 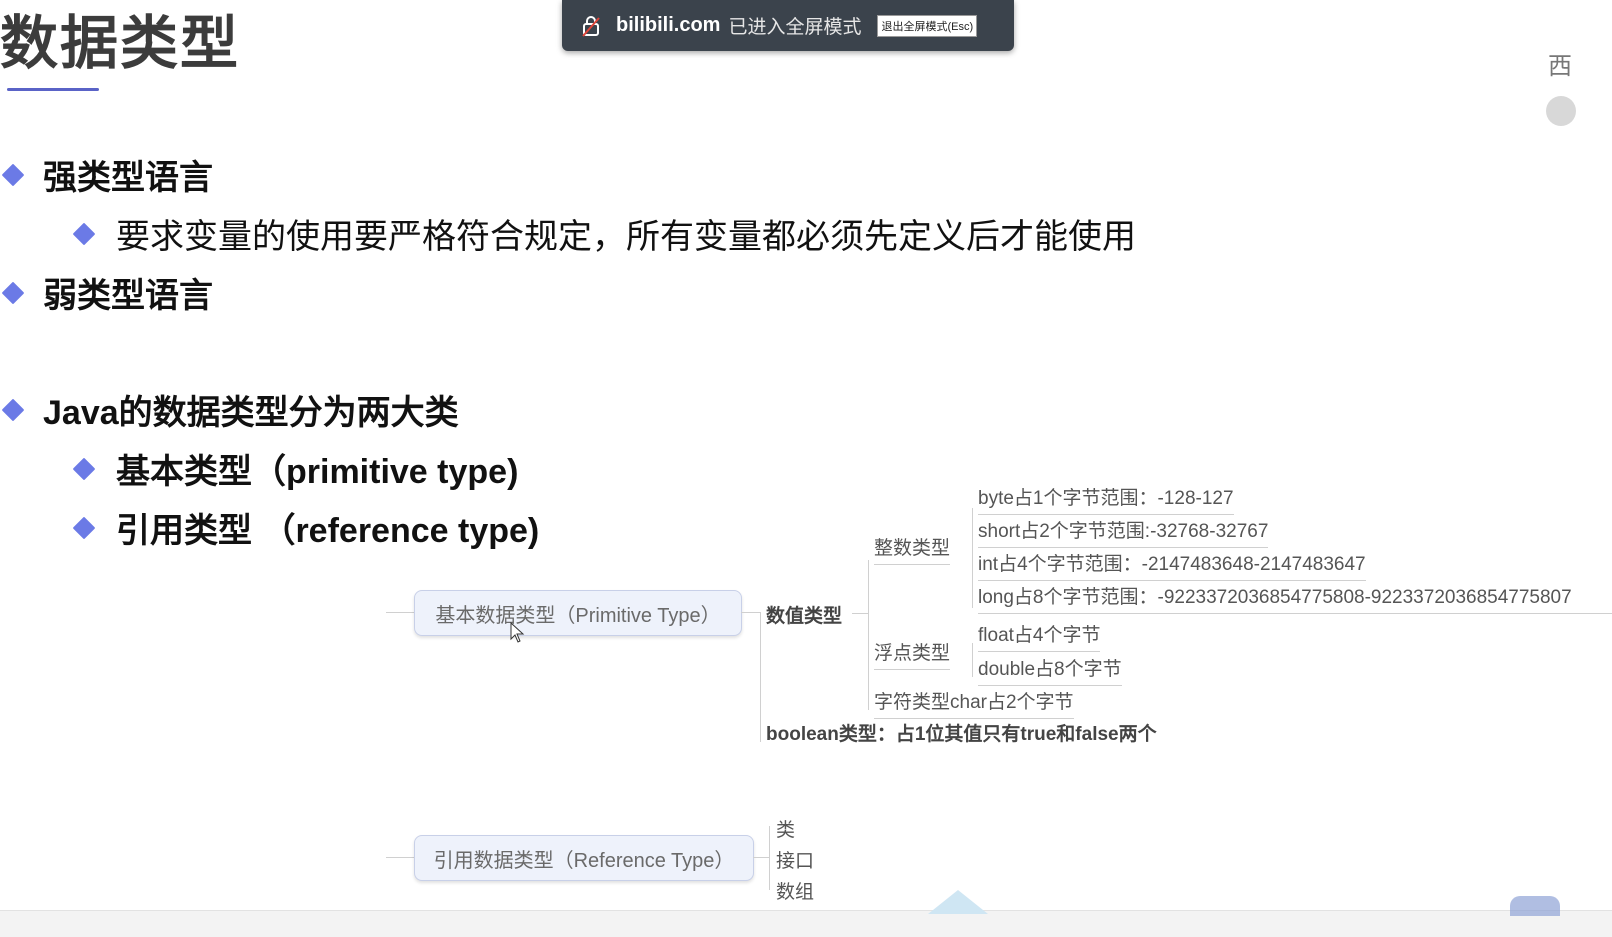 I want to click on bullet-strong-typed-label: 强类型语言, so click(x=128, y=178).